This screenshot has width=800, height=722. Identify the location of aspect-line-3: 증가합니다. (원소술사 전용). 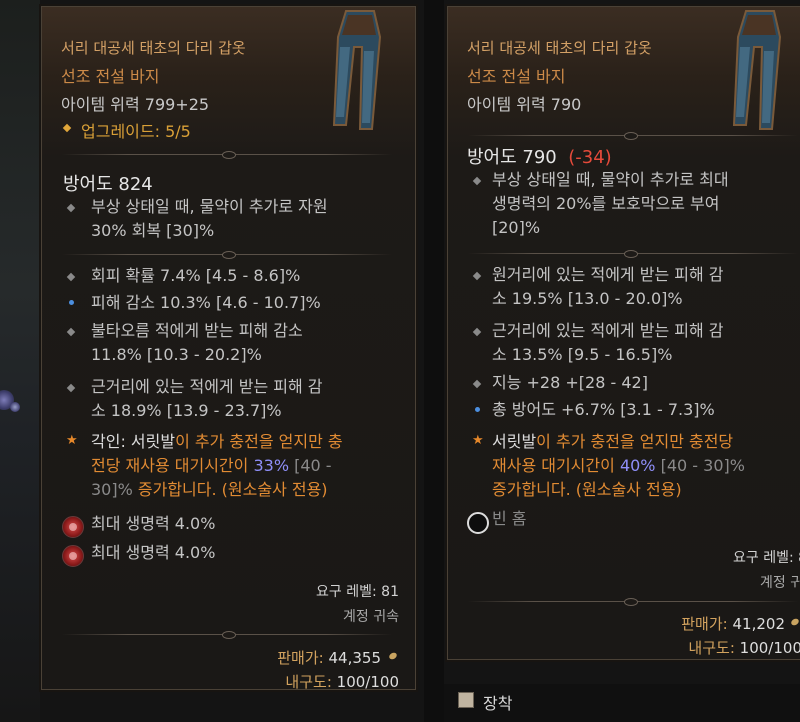
(587, 489).